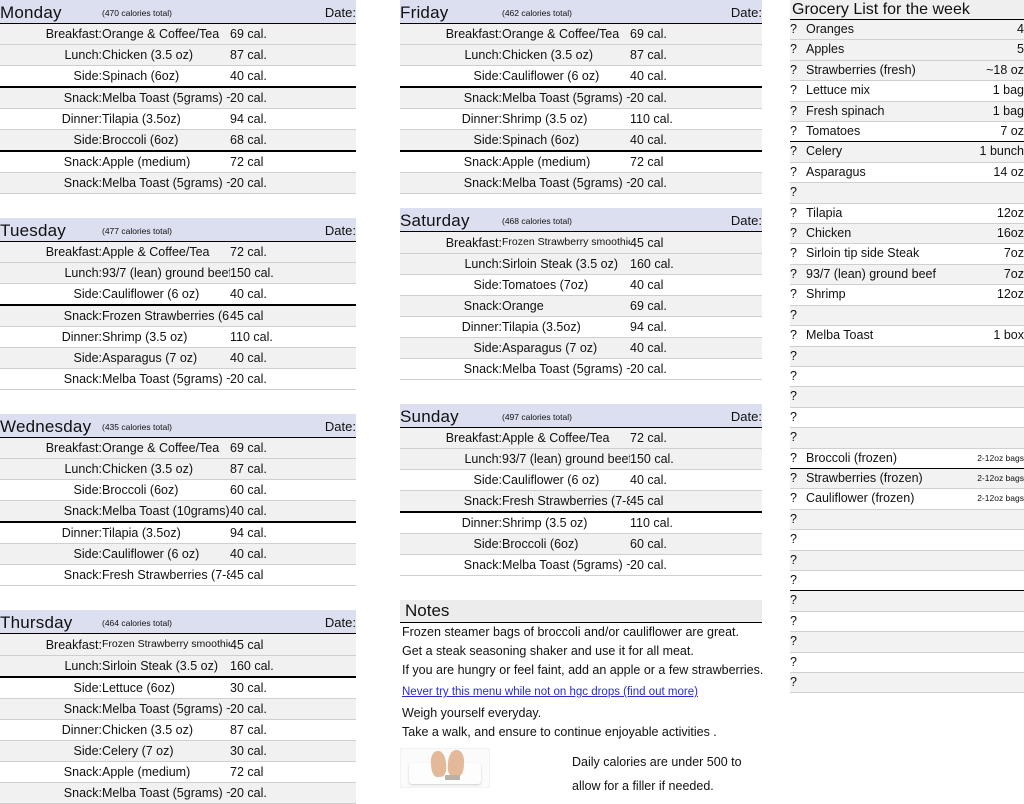 This screenshot has height=804, width=1024. What do you see at coordinates (878, 91) in the screenshot?
I see `grocery-item-name: Lettuce mix` at bounding box center [878, 91].